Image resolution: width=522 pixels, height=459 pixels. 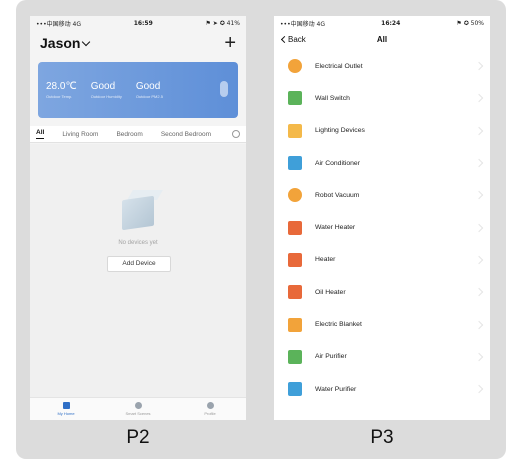 What do you see at coordinates (138, 243) in the screenshot?
I see `empty-state-text: No devices yet` at bounding box center [138, 243].